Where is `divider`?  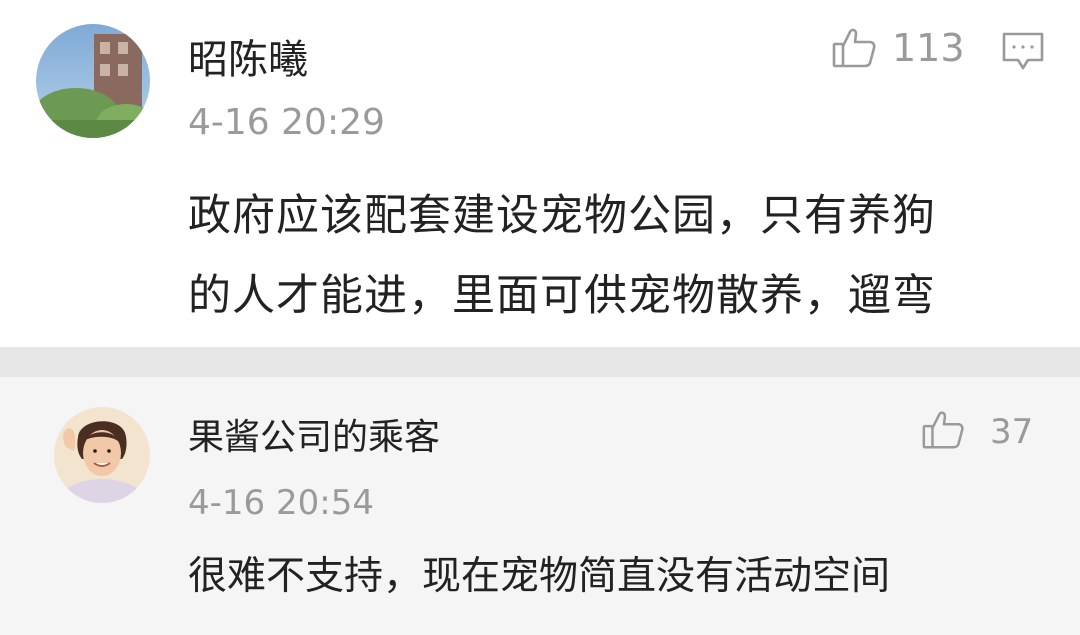 divider is located at coordinates (540, 362).